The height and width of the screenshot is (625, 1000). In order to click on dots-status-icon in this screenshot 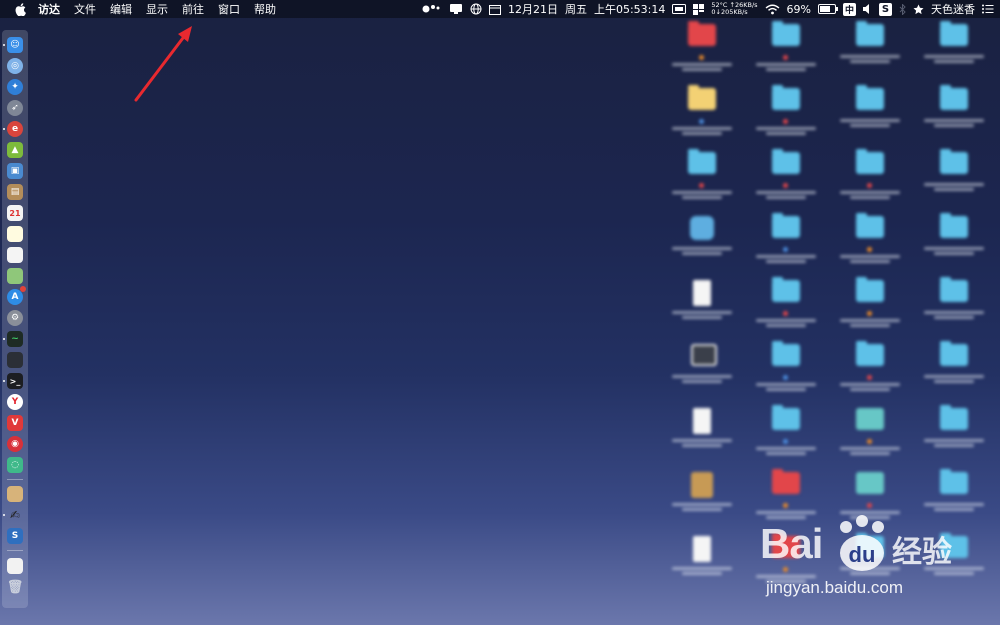, I will do `click(432, 9)`.